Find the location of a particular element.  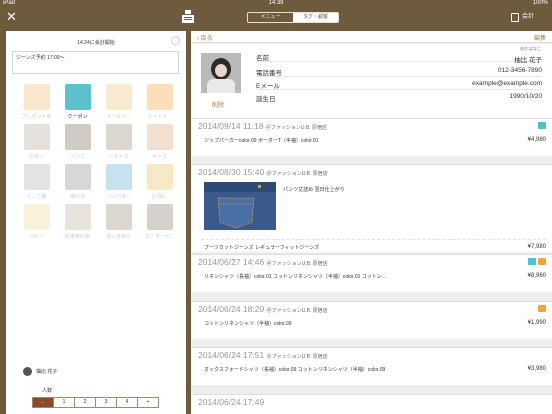

checkout-button: 会計 is located at coordinates (522, 17).